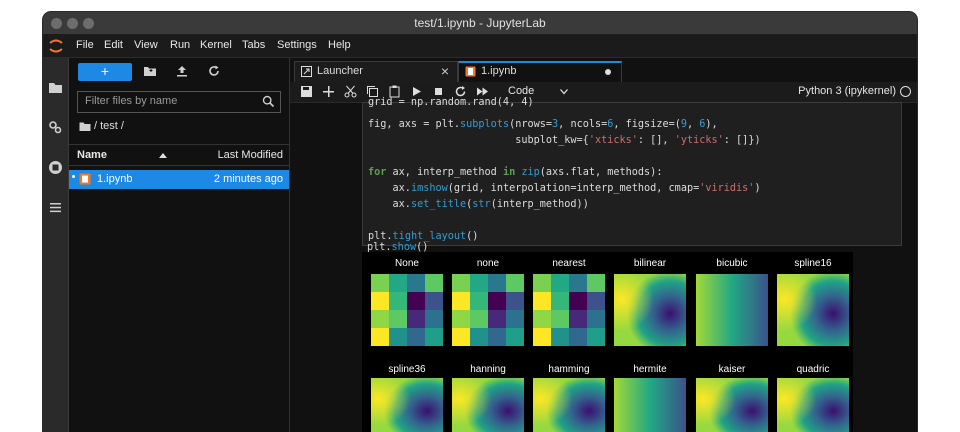  I want to click on cut-icon, so click(350, 91).